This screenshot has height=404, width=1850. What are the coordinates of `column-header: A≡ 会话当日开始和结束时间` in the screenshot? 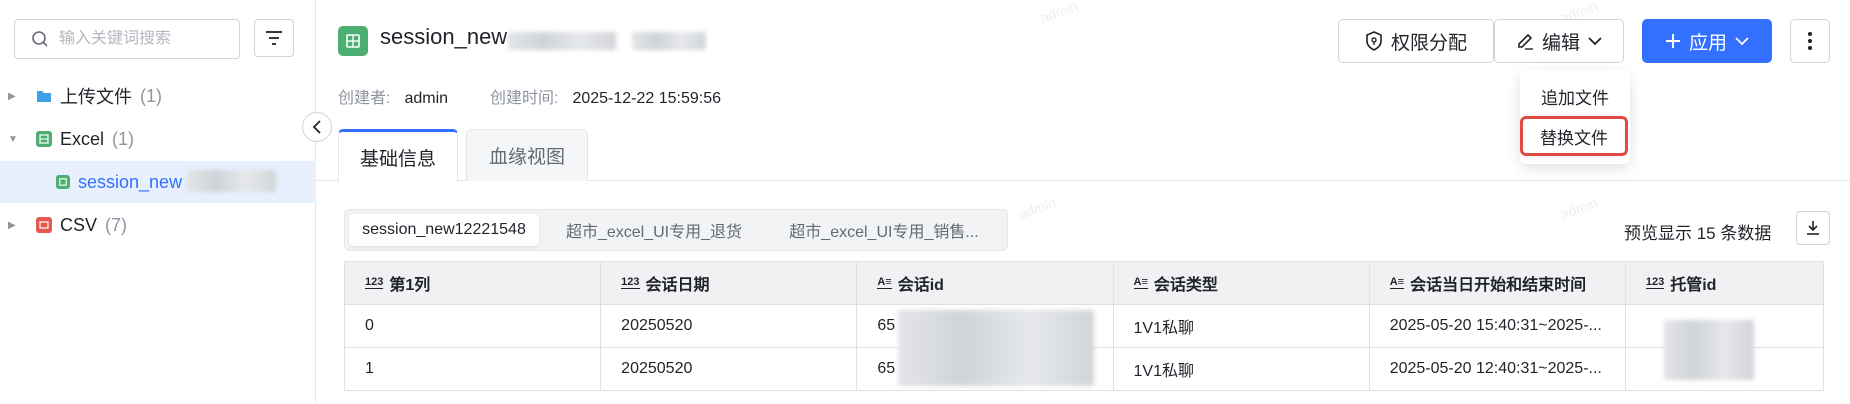 It's located at (1498, 283).